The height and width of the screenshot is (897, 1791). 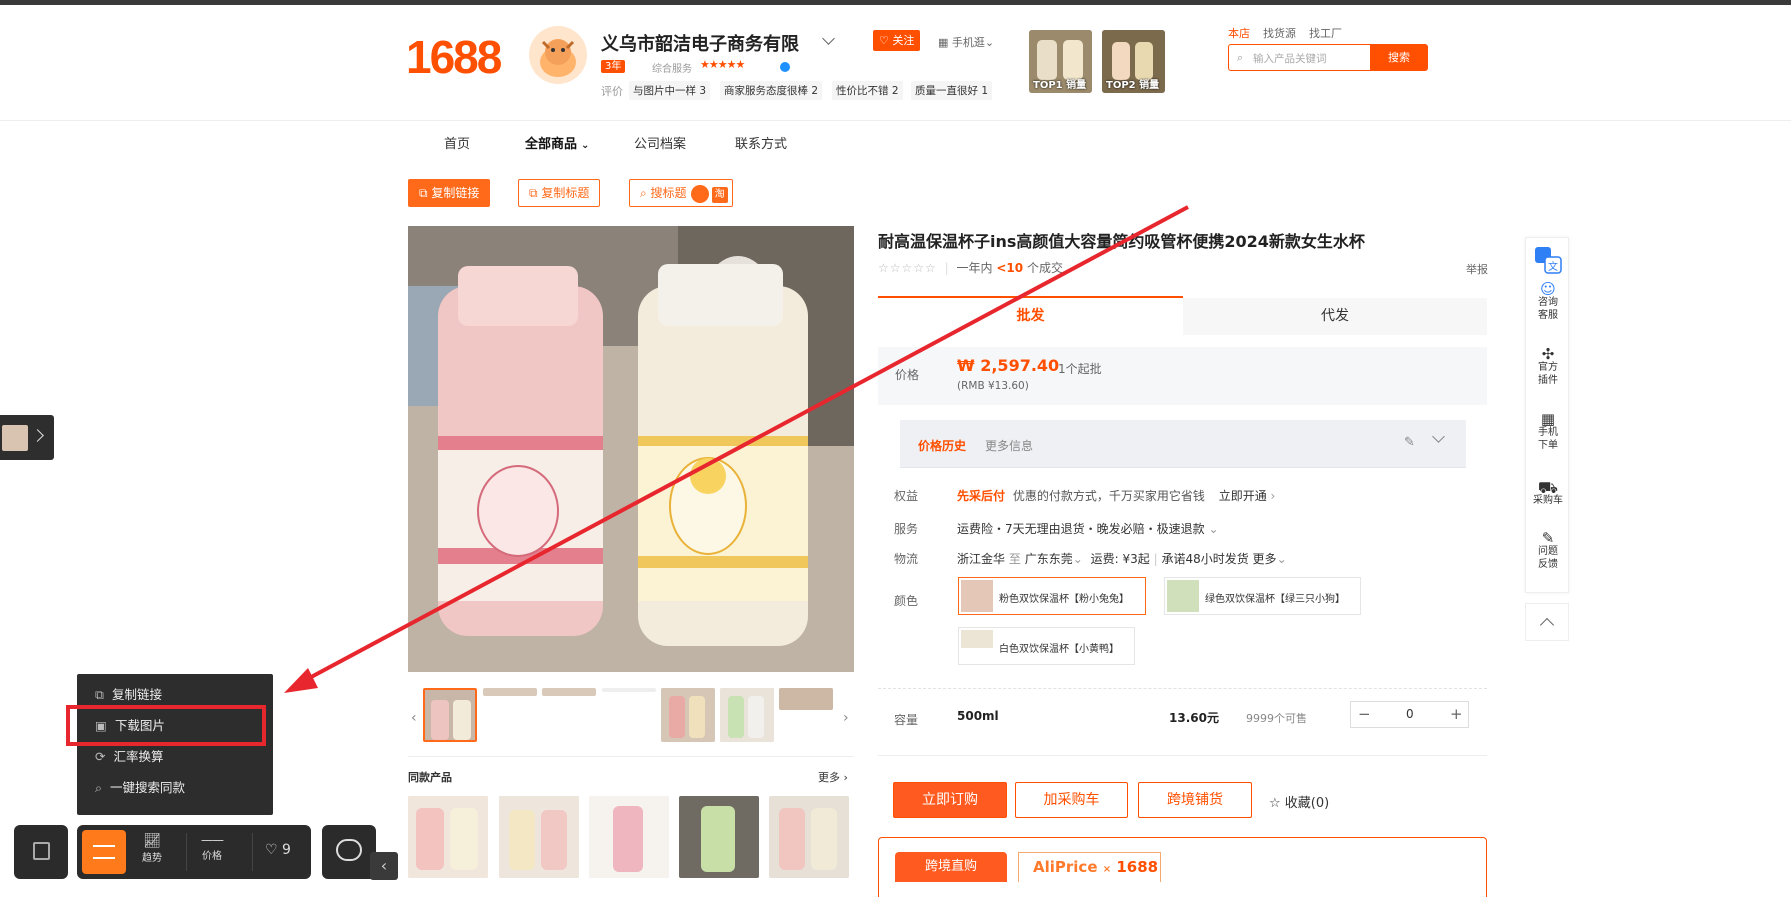 What do you see at coordinates (719, 195) in the screenshot?
I see `taobao-icon: 淘` at bounding box center [719, 195].